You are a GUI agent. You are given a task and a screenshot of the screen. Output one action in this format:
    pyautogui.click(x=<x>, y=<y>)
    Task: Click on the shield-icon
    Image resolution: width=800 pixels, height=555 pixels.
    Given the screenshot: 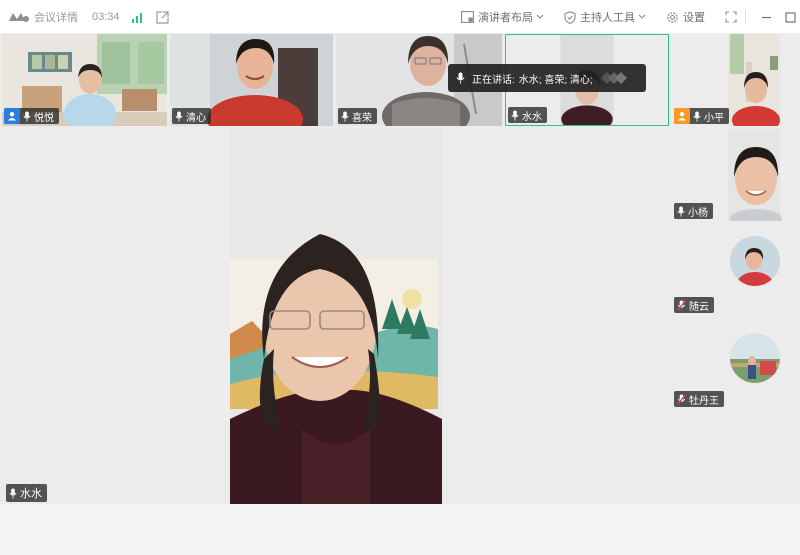 What is the action you would take?
    pyautogui.click(x=570, y=17)
    